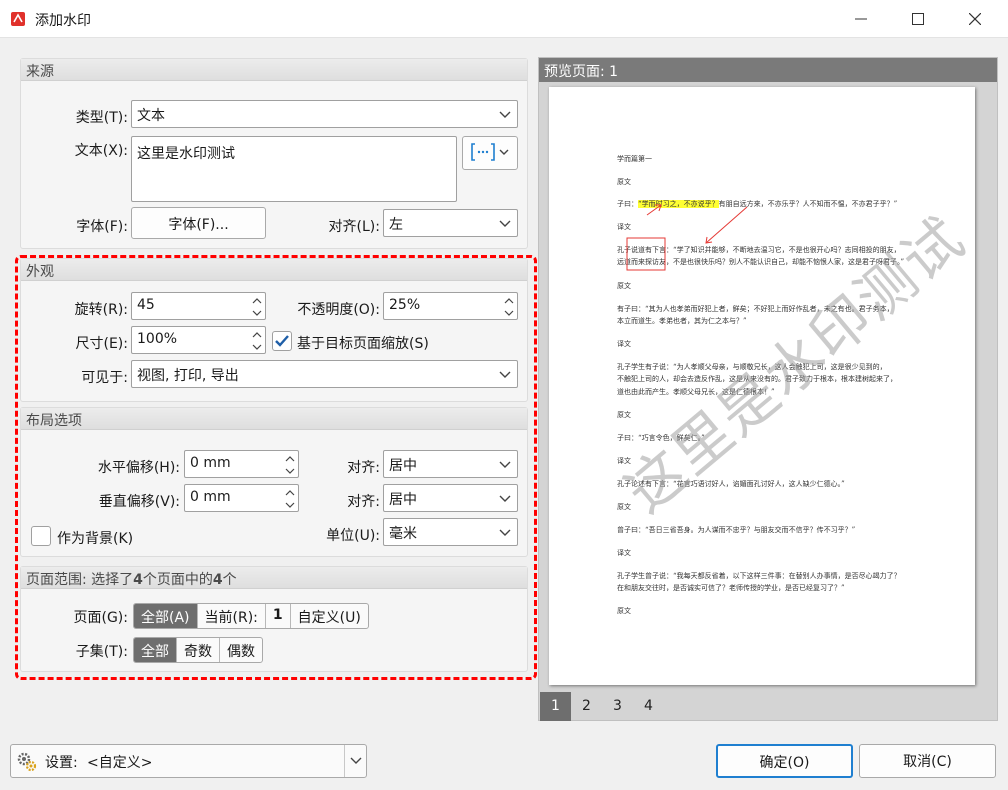  What do you see at coordinates (403, 500) in the screenshot?
I see `v-align-value: 居中` at bounding box center [403, 500].